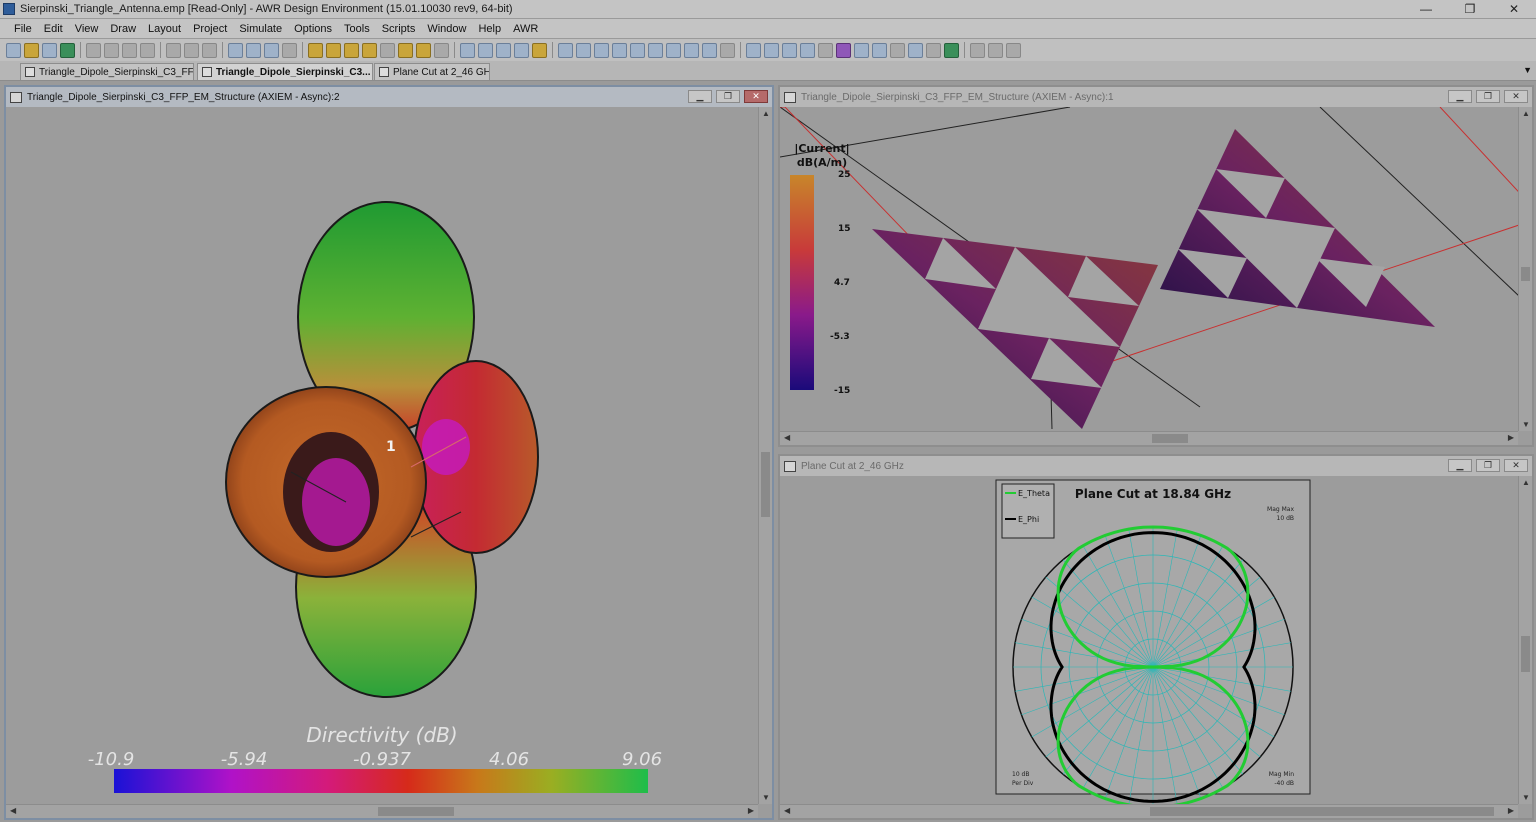 The height and width of the screenshot is (822, 1536). What do you see at coordinates (313, 29) in the screenshot?
I see `menu-options: Options` at bounding box center [313, 29].